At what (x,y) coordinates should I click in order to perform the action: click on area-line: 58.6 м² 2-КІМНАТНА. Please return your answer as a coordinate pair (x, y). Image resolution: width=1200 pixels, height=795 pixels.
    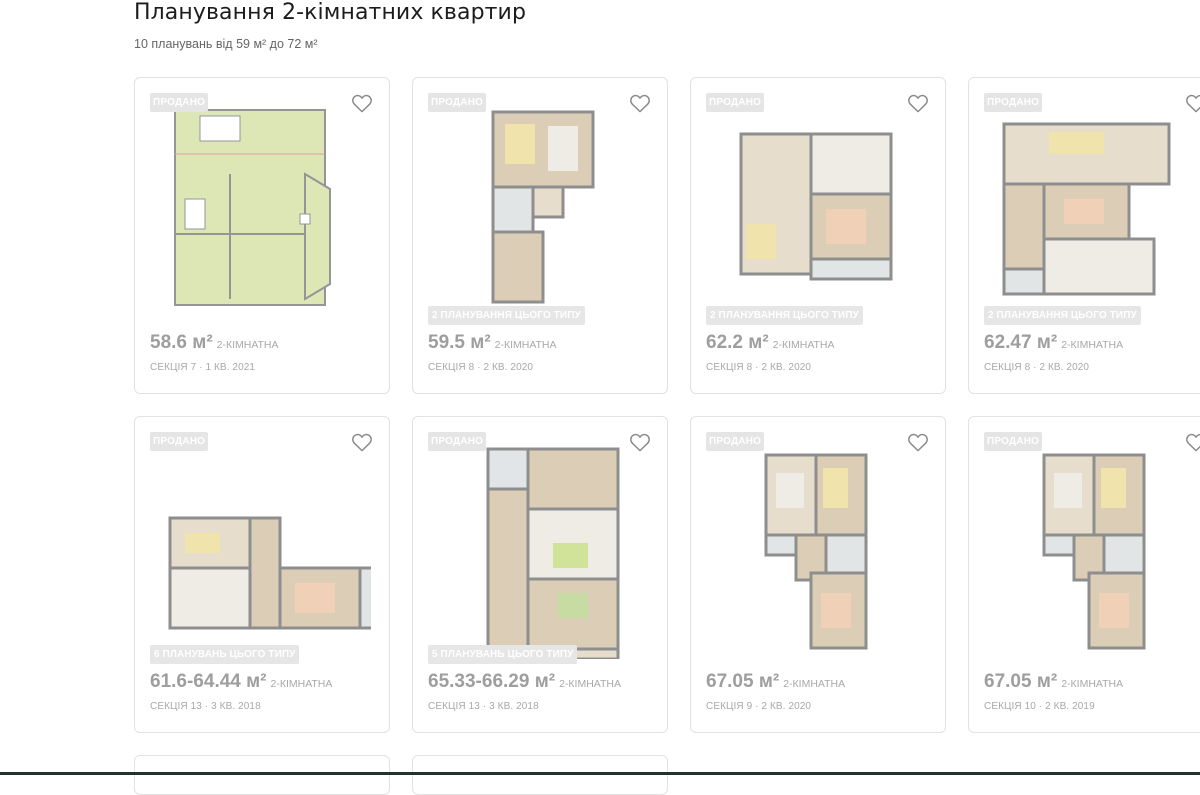
    Looking at the image, I should click on (214, 343).